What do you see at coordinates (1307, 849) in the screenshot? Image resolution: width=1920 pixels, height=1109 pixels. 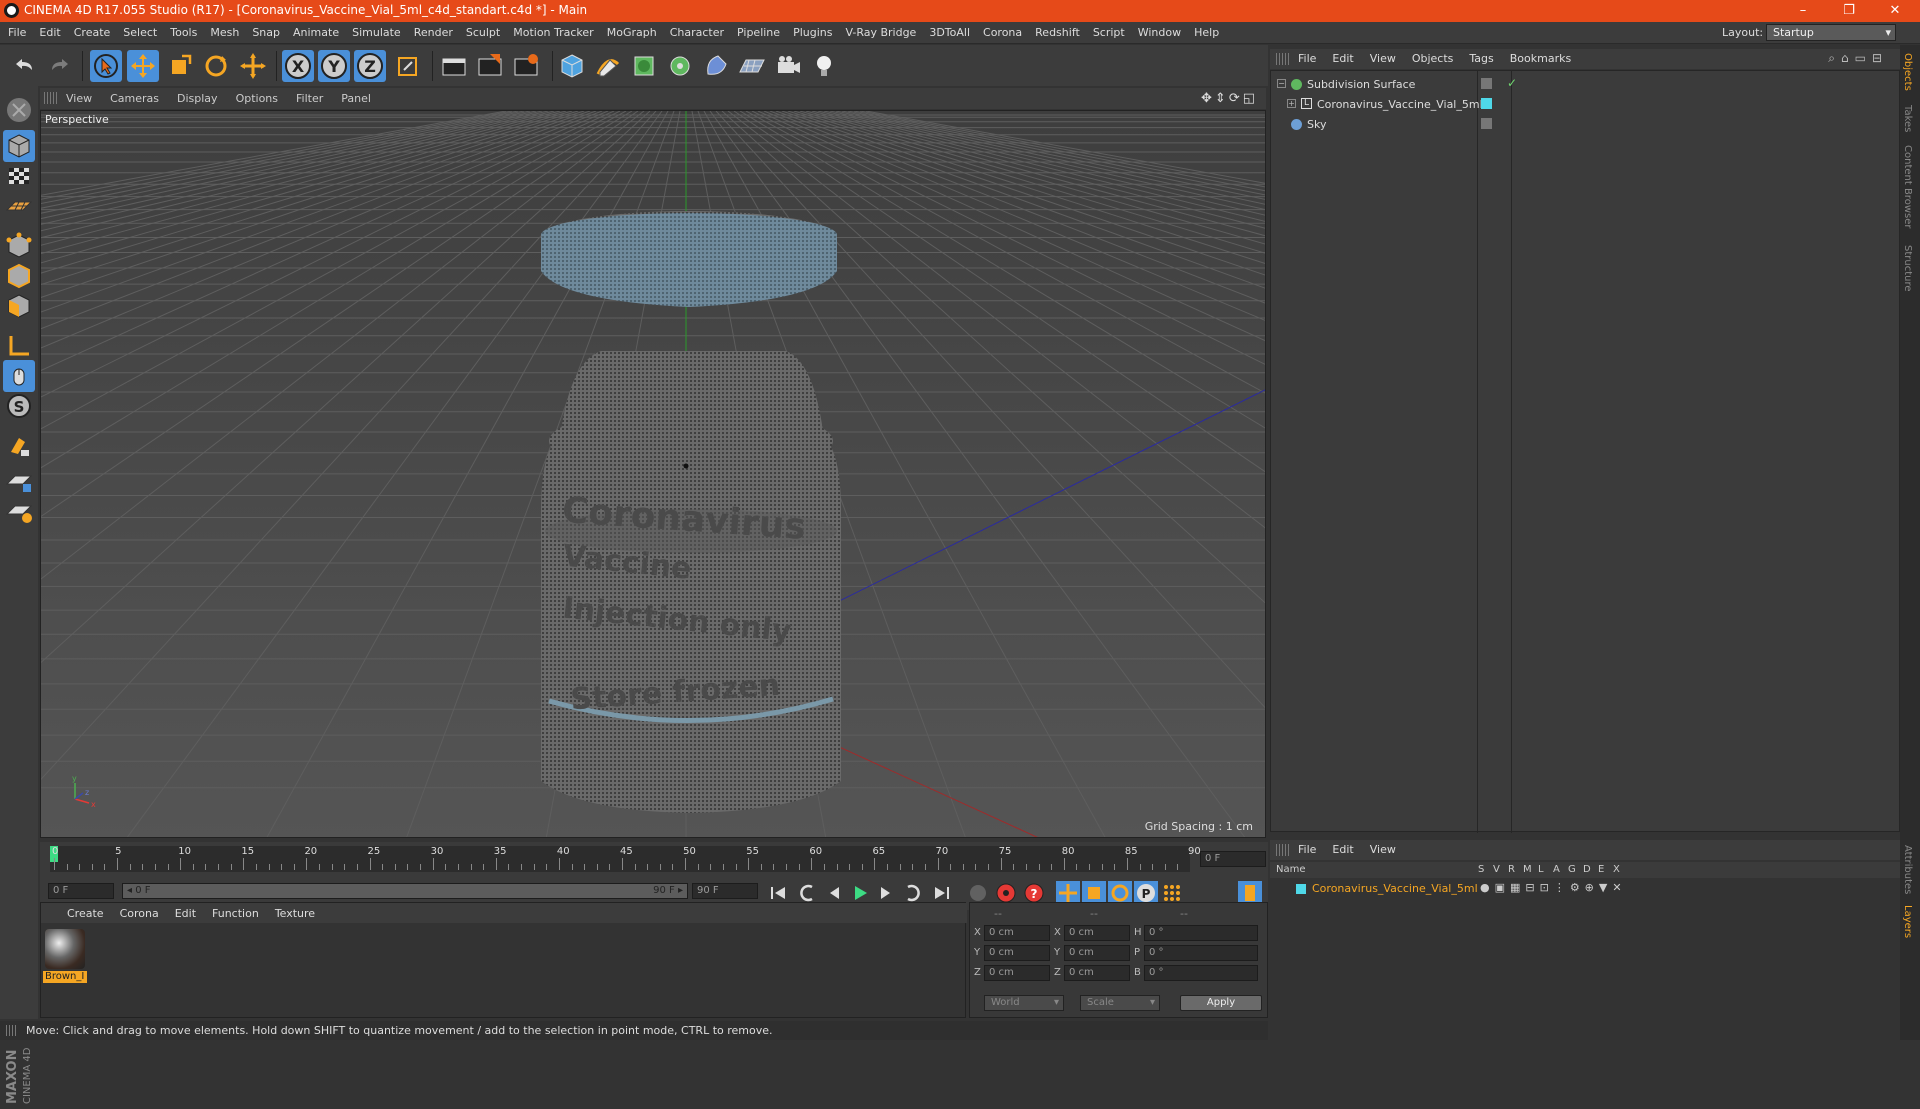 I see `layer-menu-item-0: File` at bounding box center [1307, 849].